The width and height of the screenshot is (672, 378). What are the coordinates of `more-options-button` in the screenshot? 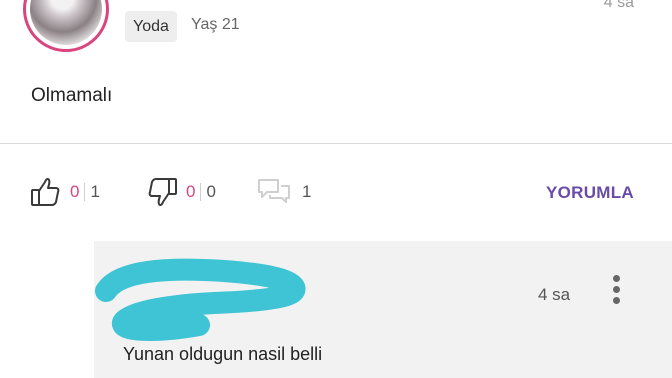 It's located at (616, 291).